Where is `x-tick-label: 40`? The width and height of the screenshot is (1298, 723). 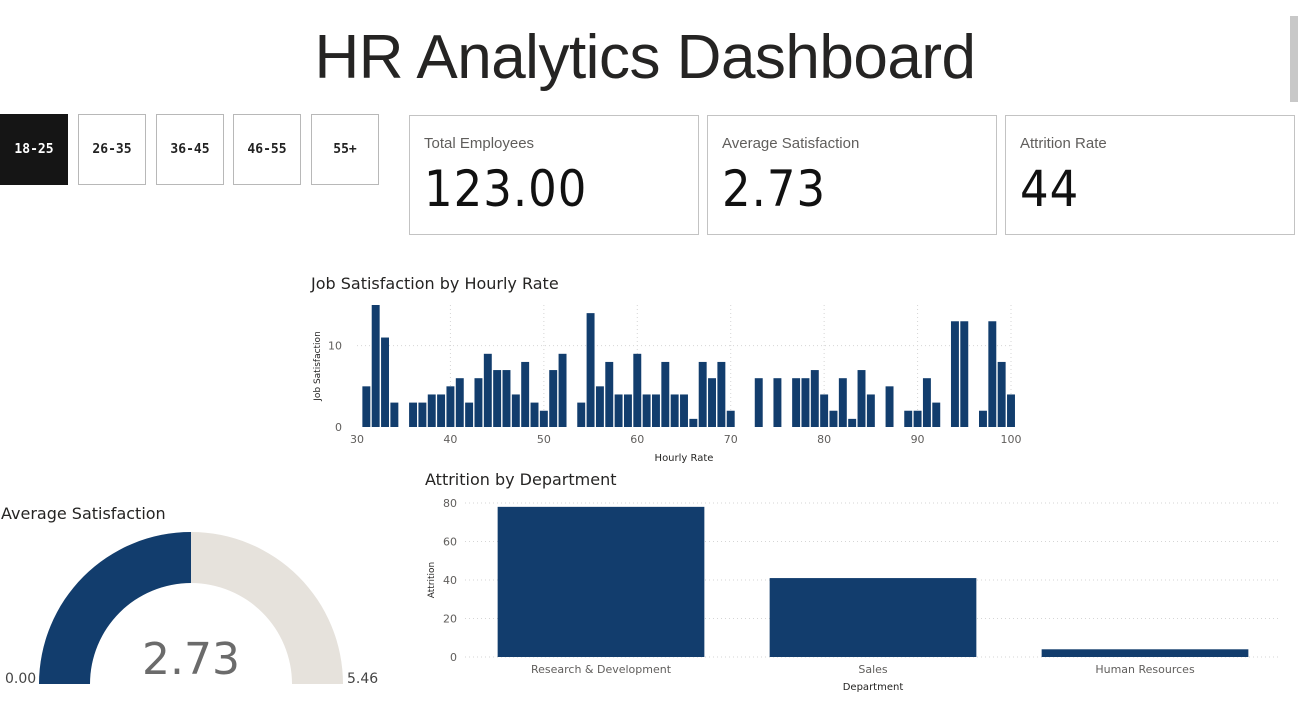
x-tick-label: 40 is located at coordinates (450, 439).